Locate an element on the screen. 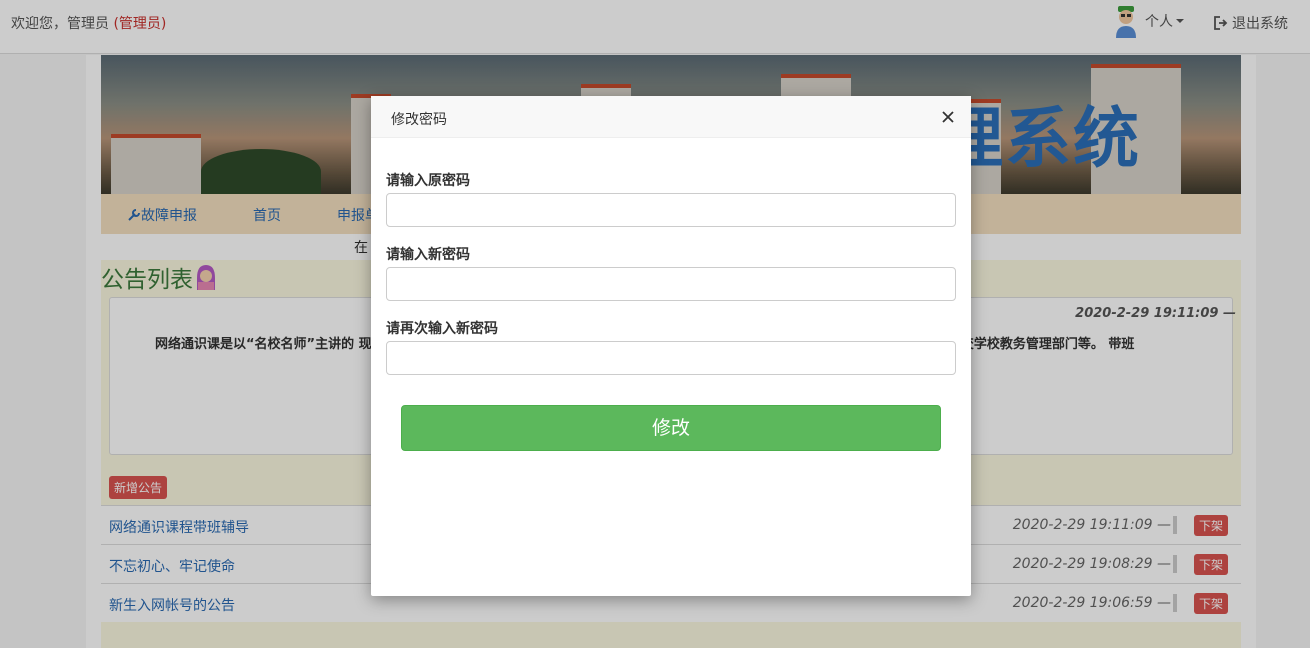 Image resolution: width=1310 pixels, height=648 pixels. confirm-password-label: 请再次输入新密码 is located at coordinates (442, 329).